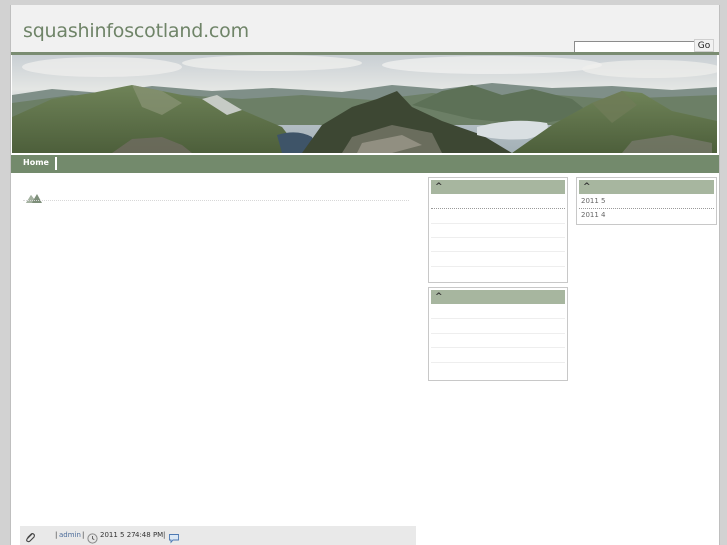 Image resolution: width=727 pixels, height=545 pixels. Describe the element at coordinates (646, 208) in the screenshot. I see `archive-divider` at that location.